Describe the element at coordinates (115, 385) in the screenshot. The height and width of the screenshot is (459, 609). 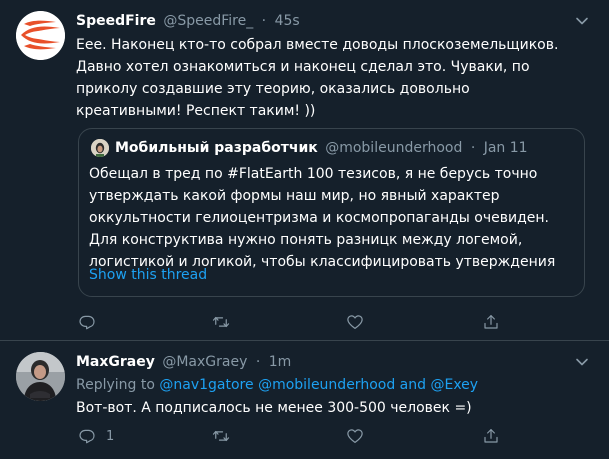
I see `replying-to-label: Replying to` at that location.